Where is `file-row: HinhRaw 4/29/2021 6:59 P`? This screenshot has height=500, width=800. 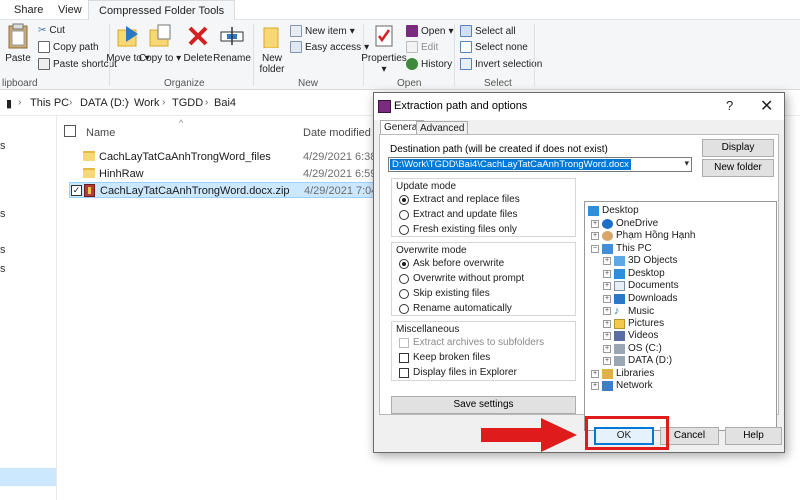
file-row: HinhRaw 4/29/2021 6:59 P is located at coordinates (234, 174).